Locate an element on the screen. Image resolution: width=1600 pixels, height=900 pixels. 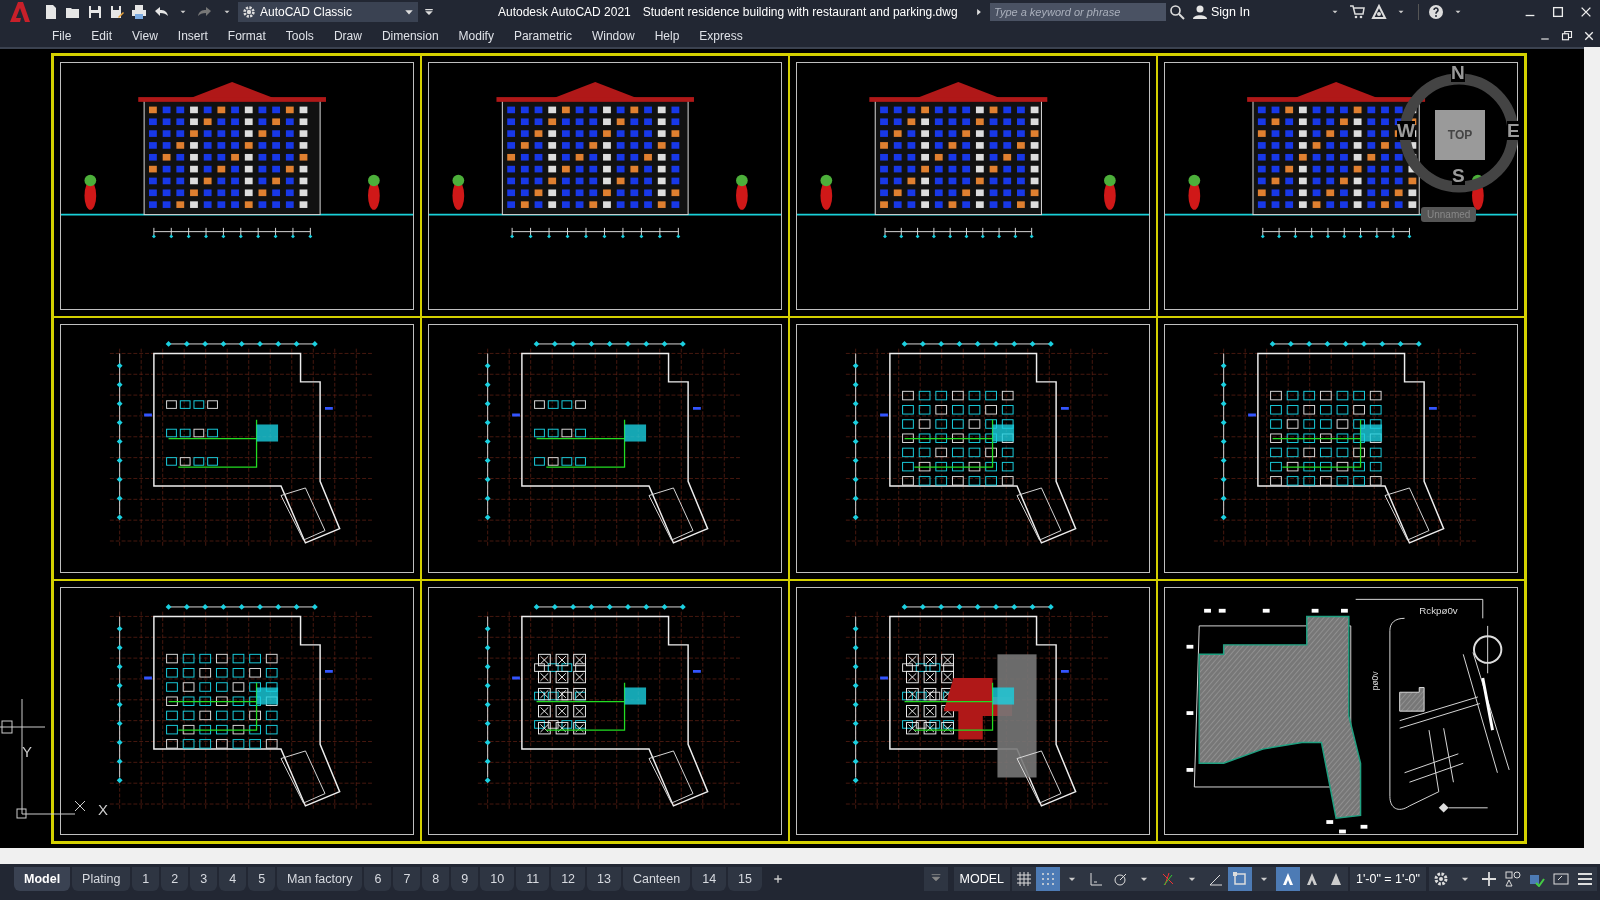
annotation-visibility-icon is located at coordinates (1287, 879).